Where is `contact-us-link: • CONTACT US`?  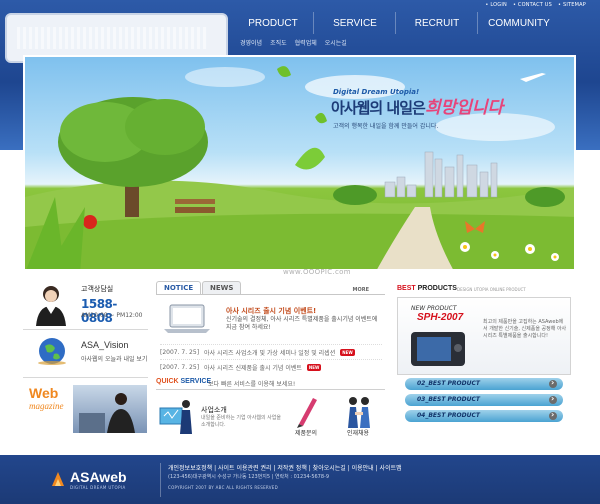 contact-us-link: • CONTACT US is located at coordinates (532, 5).